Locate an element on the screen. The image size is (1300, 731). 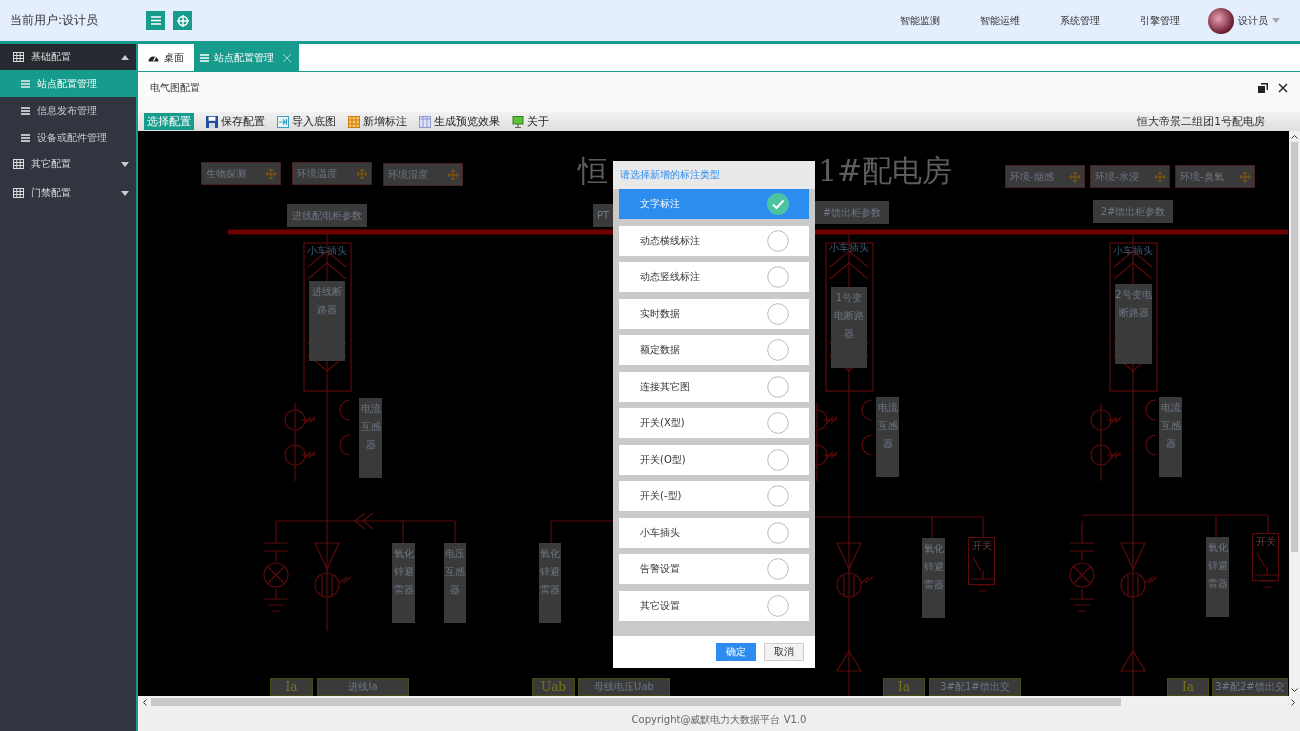
sidebar-item: 站点配置管理 is located at coordinates (68, 83).